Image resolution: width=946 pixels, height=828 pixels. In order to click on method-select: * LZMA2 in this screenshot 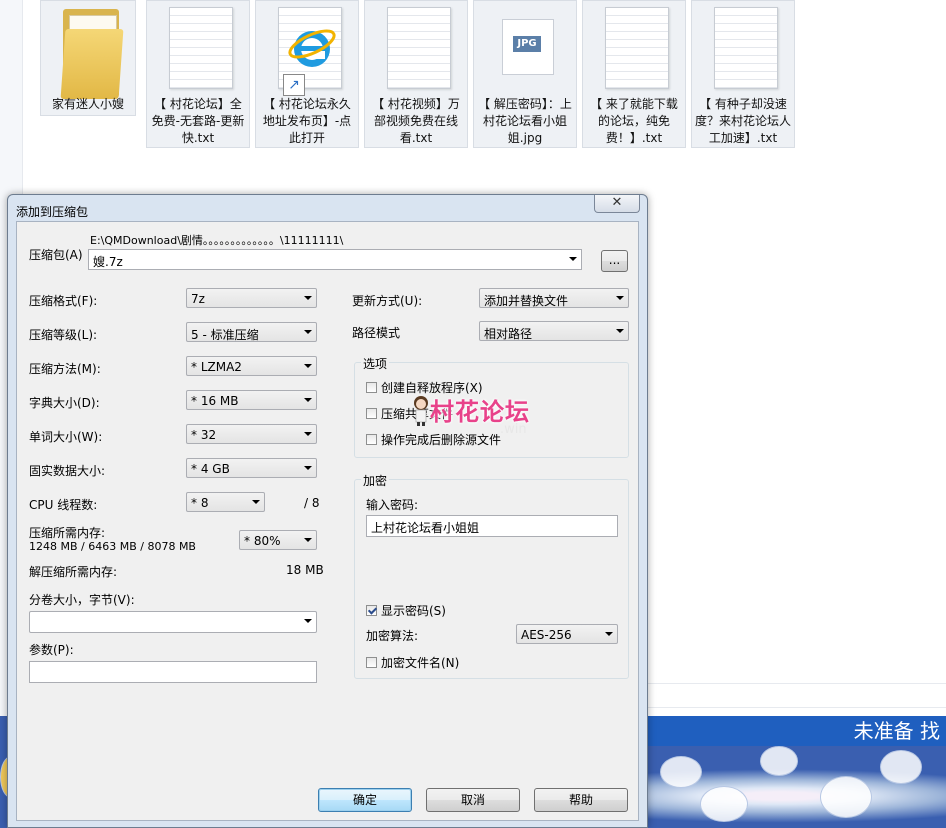, I will do `click(251, 366)`.